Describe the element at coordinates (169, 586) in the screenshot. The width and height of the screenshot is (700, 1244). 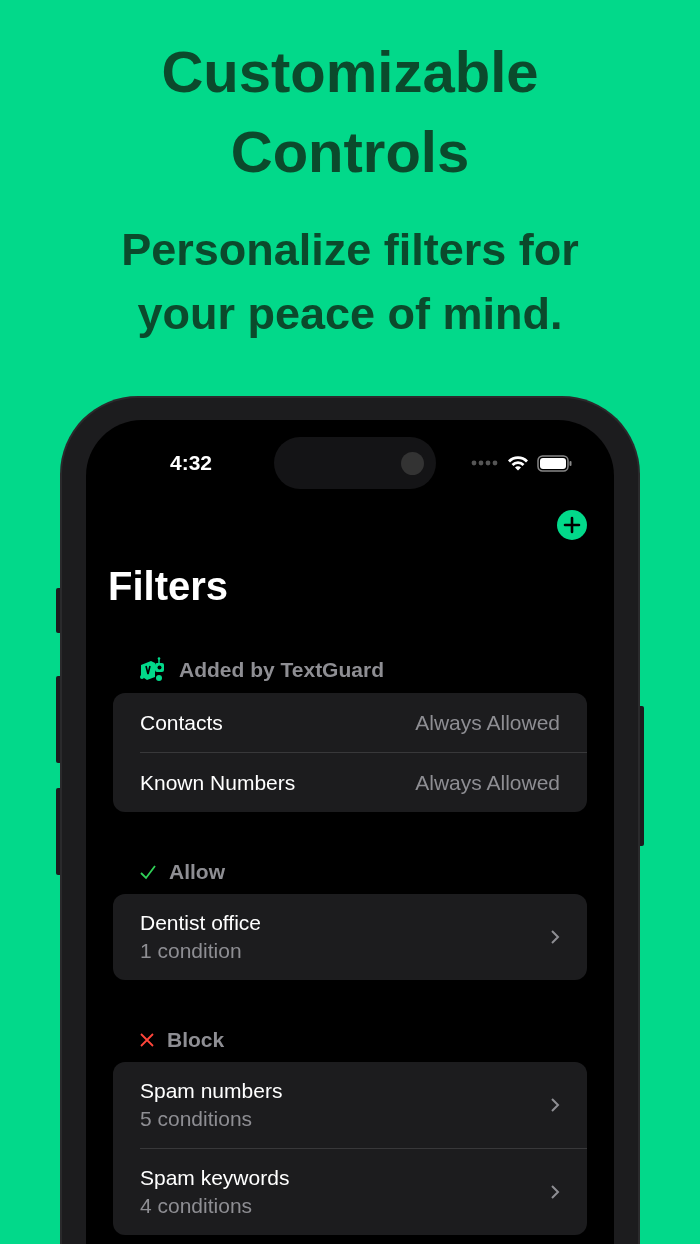
I see `screen-title: Filters` at that location.